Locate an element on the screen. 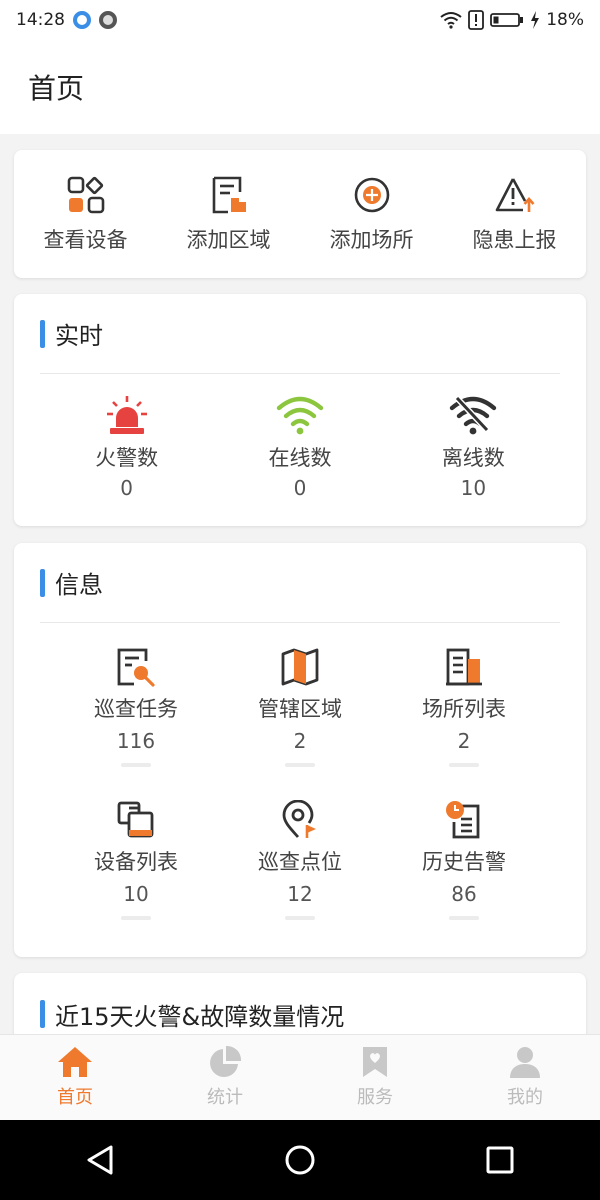  realtime-fire-alarms: 火警数 0 is located at coordinates (126, 437).